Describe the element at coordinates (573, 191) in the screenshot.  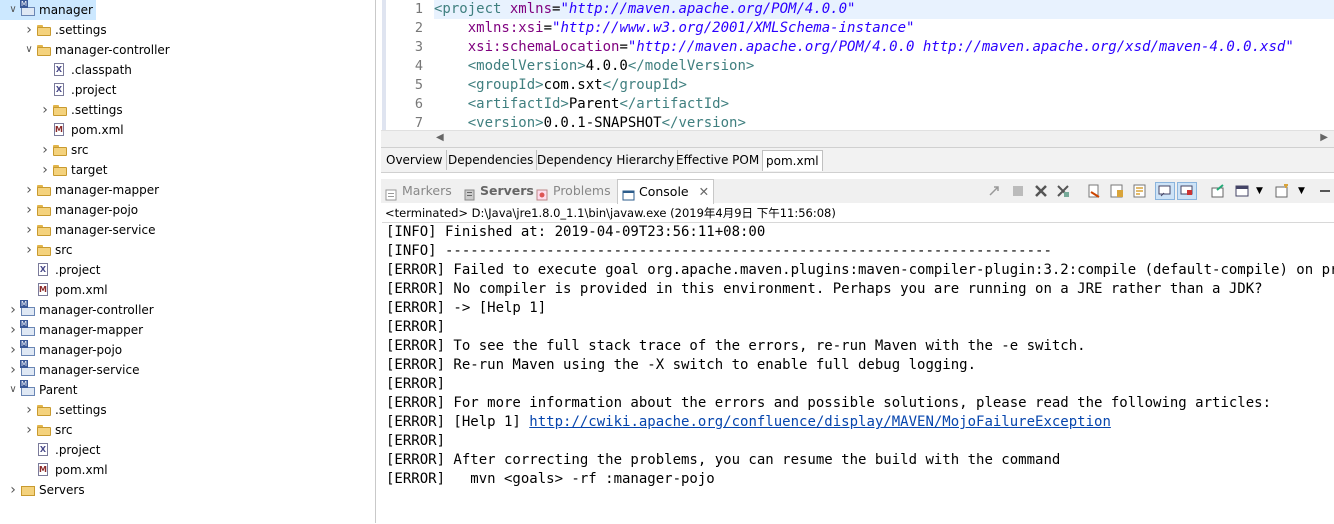
I see `tab-problems: Problems` at that location.